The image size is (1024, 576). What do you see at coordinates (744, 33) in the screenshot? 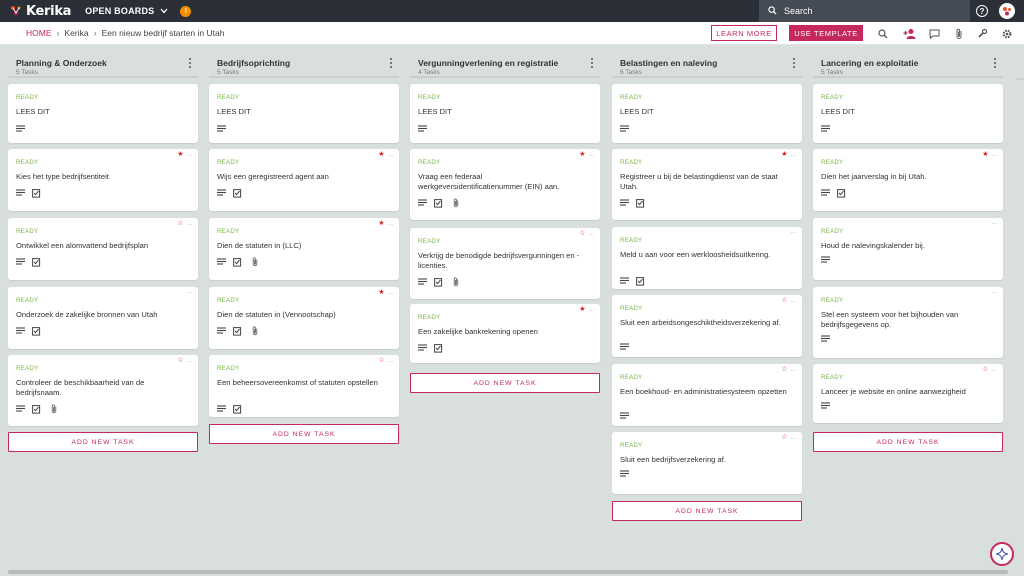
I see `learn-more-button: LEARN MORE` at bounding box center [744, 33].